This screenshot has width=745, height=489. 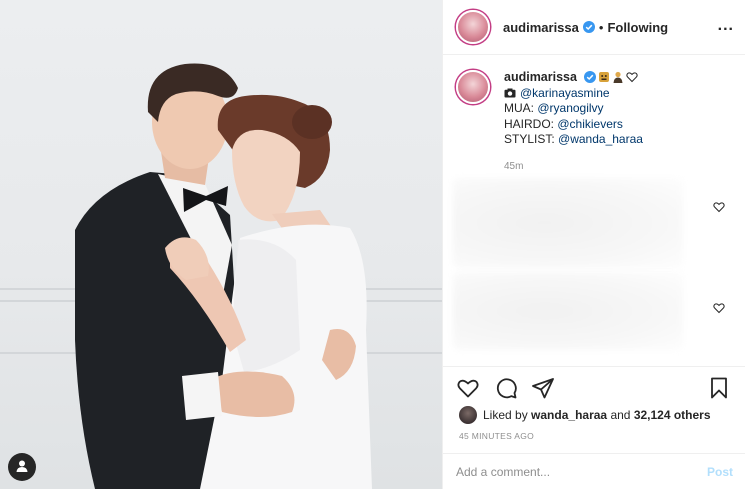 I want to click on stylist-label: STYLIST:, so click(x=529, y=139).